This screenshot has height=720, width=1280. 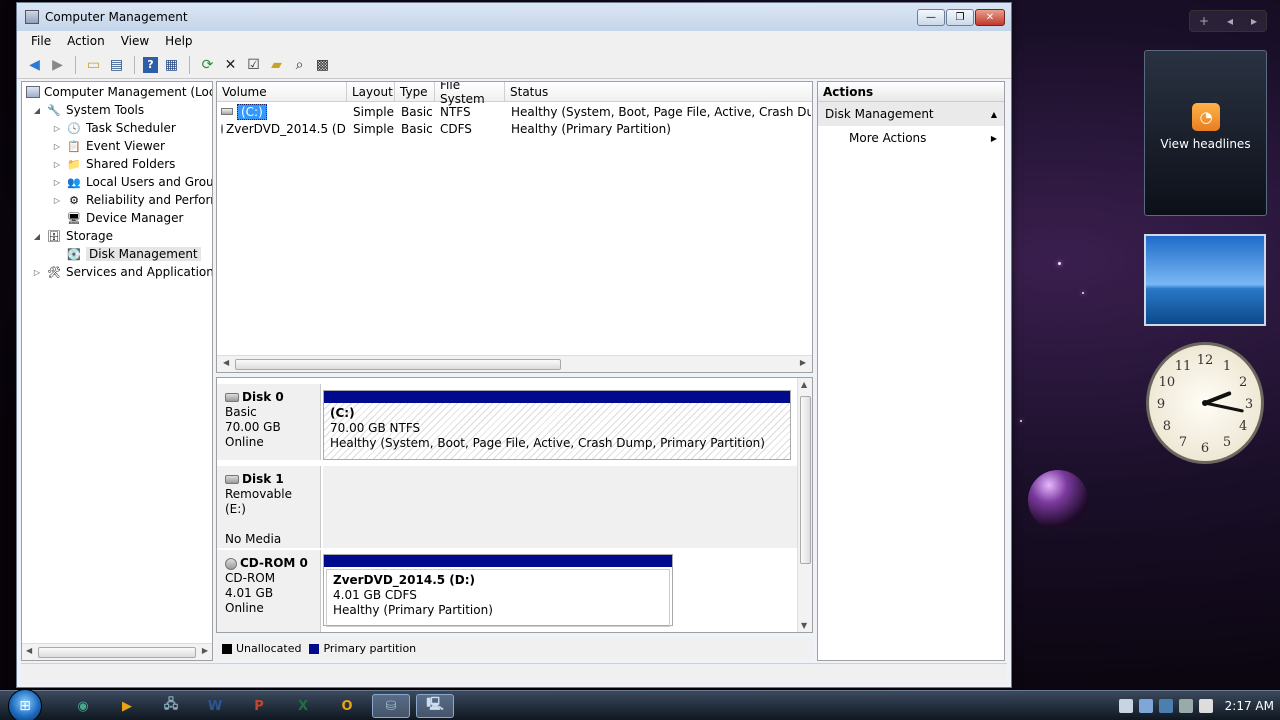 I want to click on column-header-type: Type, so click(x=415, y=92).